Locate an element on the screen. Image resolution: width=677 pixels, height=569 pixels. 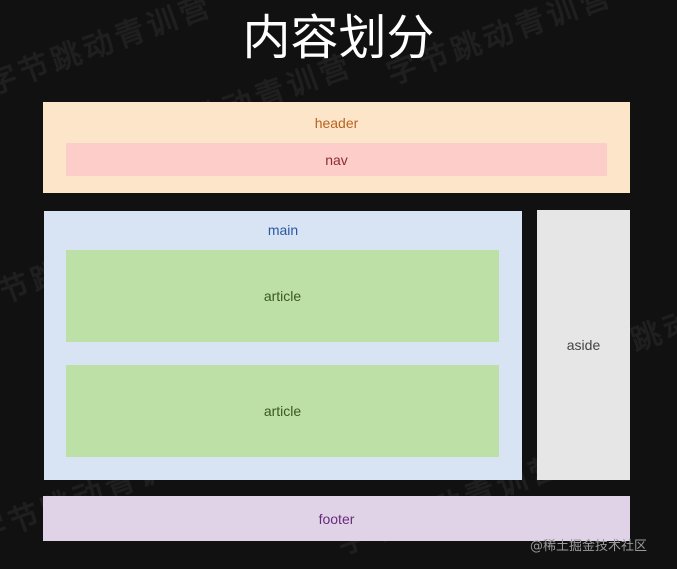
aside-region: aside is located at coordinates (583, 345).